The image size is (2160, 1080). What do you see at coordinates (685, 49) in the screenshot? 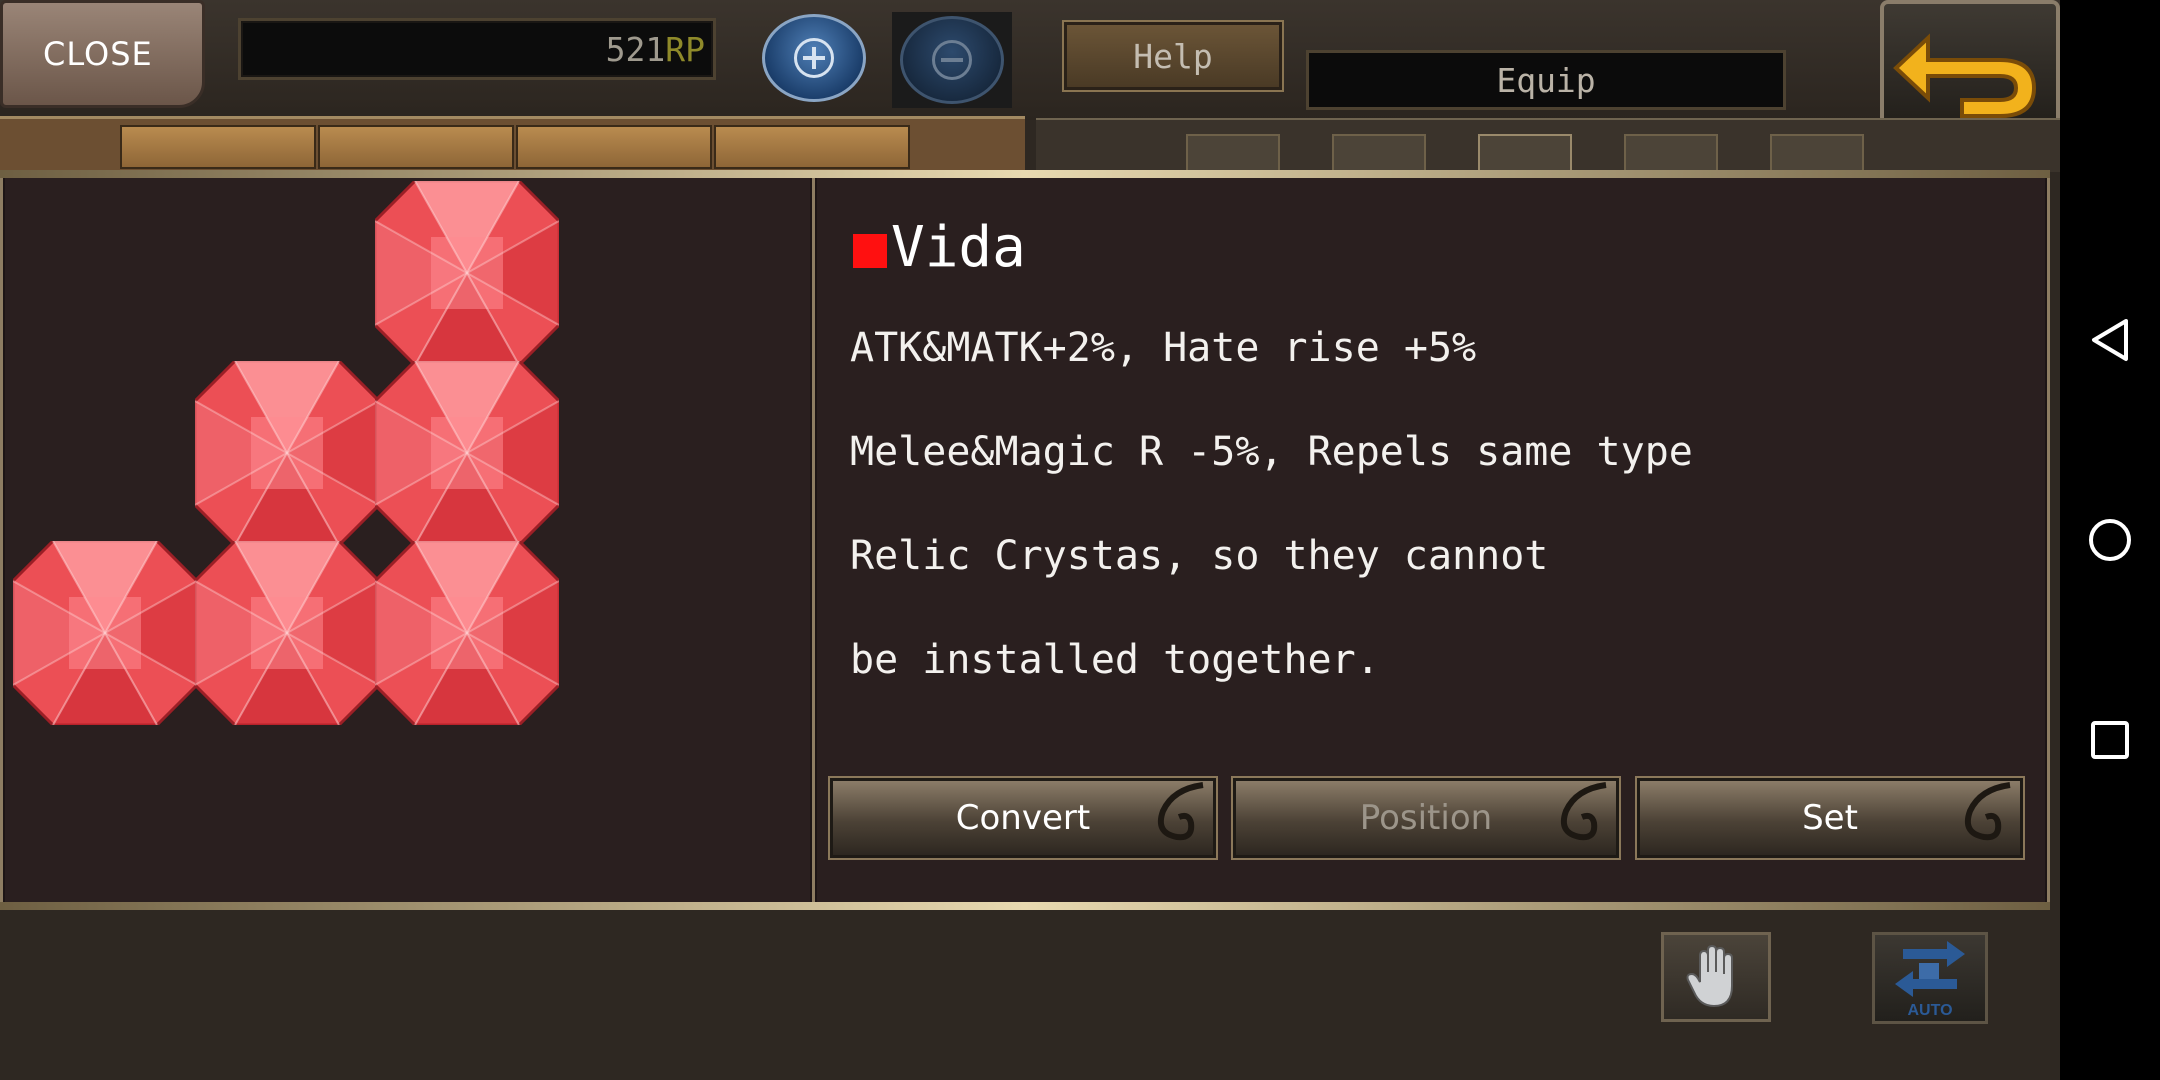
I see `rp-unit: RP` at bounding box center [685, 49].